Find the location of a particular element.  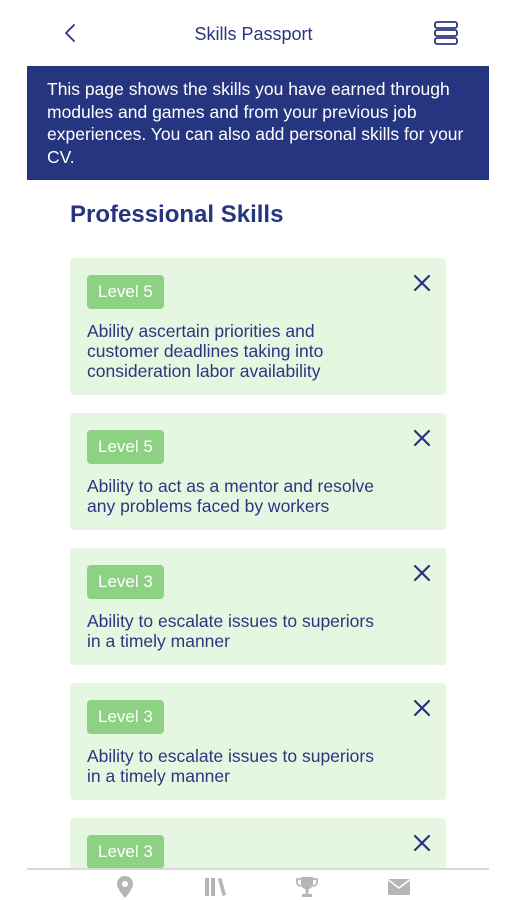

page-title: Skills Passport is located at coordinates (253, 34).